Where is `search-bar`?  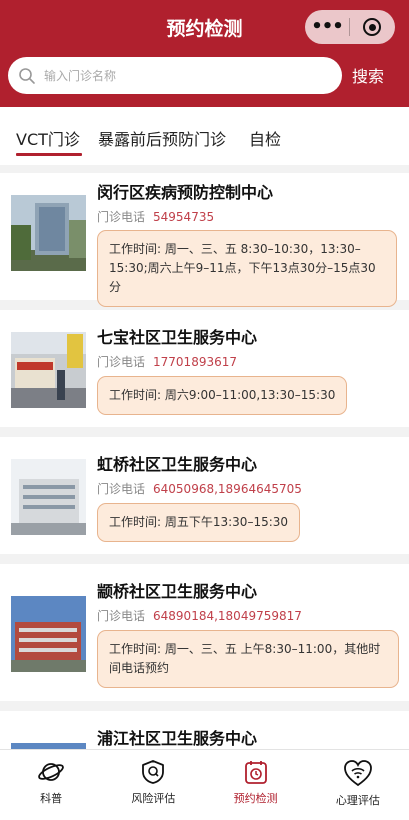 search-bar is located at coordinates (175, 75).